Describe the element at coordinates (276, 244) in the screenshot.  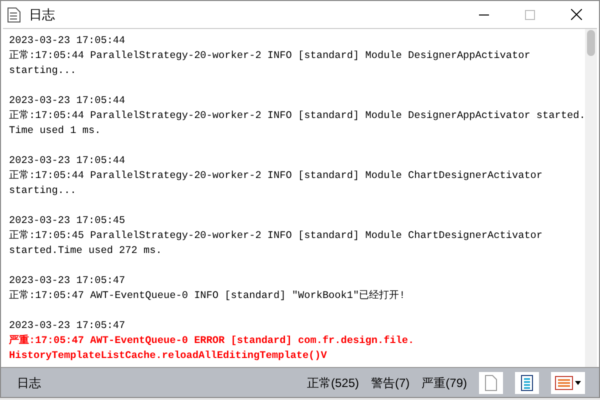
I see `log-message: 正常:17:05:45 ParallelStrategy-20-worker-2 INFO [standard] Module ChartDesignerActivator started.Time used 272 ms.` at that location.